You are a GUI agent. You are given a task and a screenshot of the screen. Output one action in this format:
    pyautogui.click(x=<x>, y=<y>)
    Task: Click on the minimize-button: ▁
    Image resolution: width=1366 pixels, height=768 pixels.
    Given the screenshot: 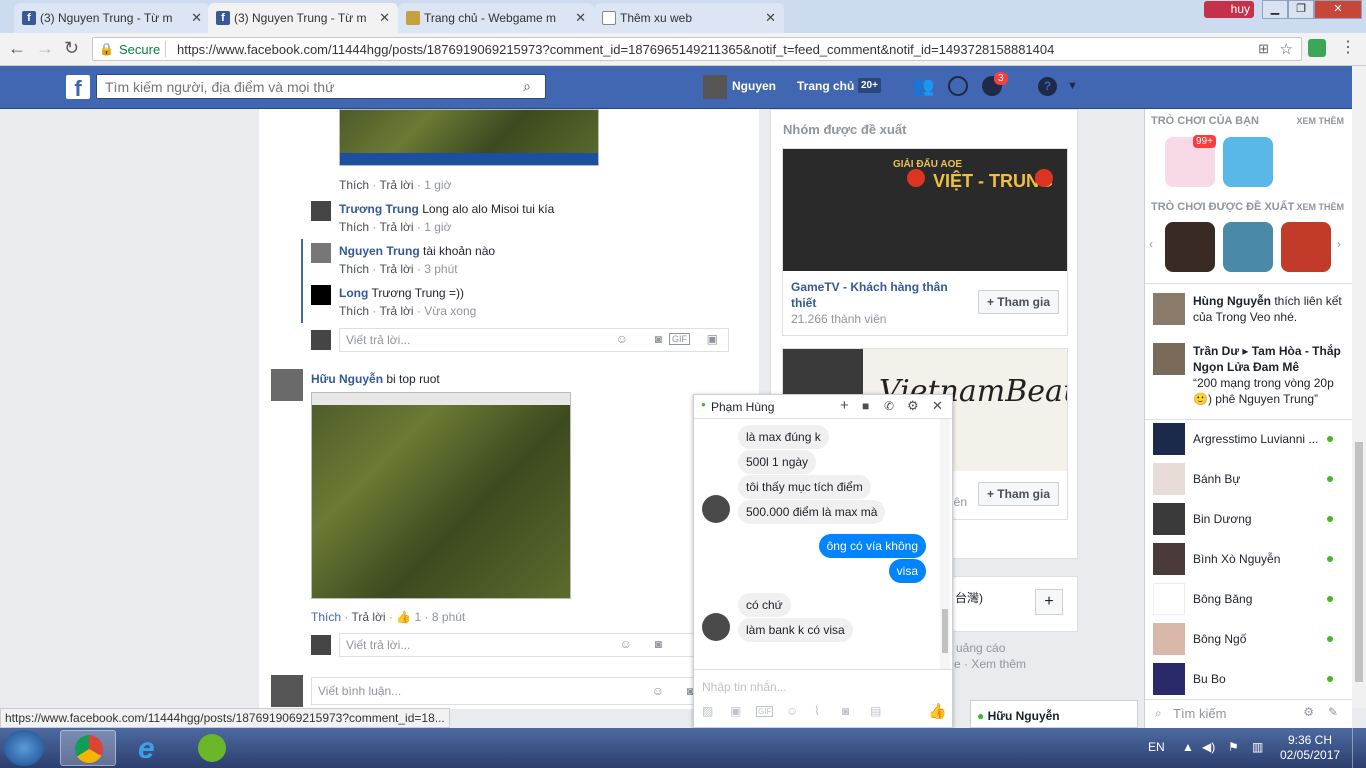 What is the action you would take?
    pyautogui.click(x=1275, y=9)
    